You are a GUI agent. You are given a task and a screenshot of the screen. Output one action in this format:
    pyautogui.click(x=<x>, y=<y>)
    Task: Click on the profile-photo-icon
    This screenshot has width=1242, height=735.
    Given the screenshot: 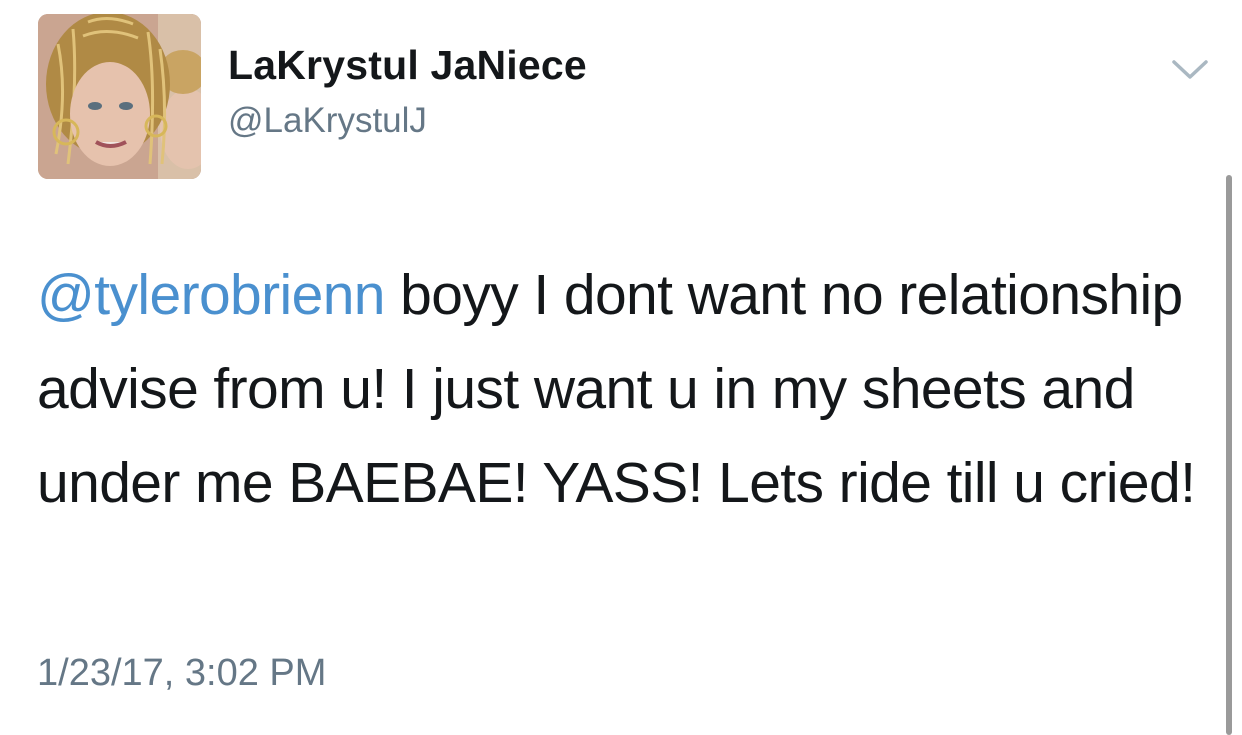 What is the action you would take?
    pyautogui.click(x=119, y=96)
    